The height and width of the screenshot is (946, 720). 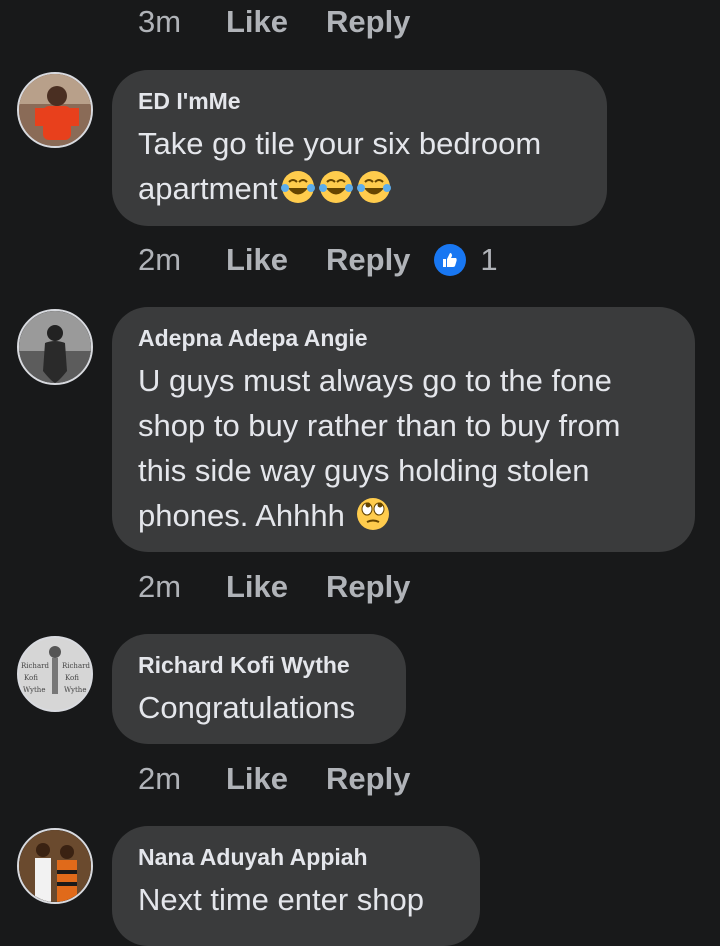 What do you see at coordinates (340, 166) in the screenshot?
I see `comment-text: Take go tile your six bedroom apartment` at bounding box center [340, 166].